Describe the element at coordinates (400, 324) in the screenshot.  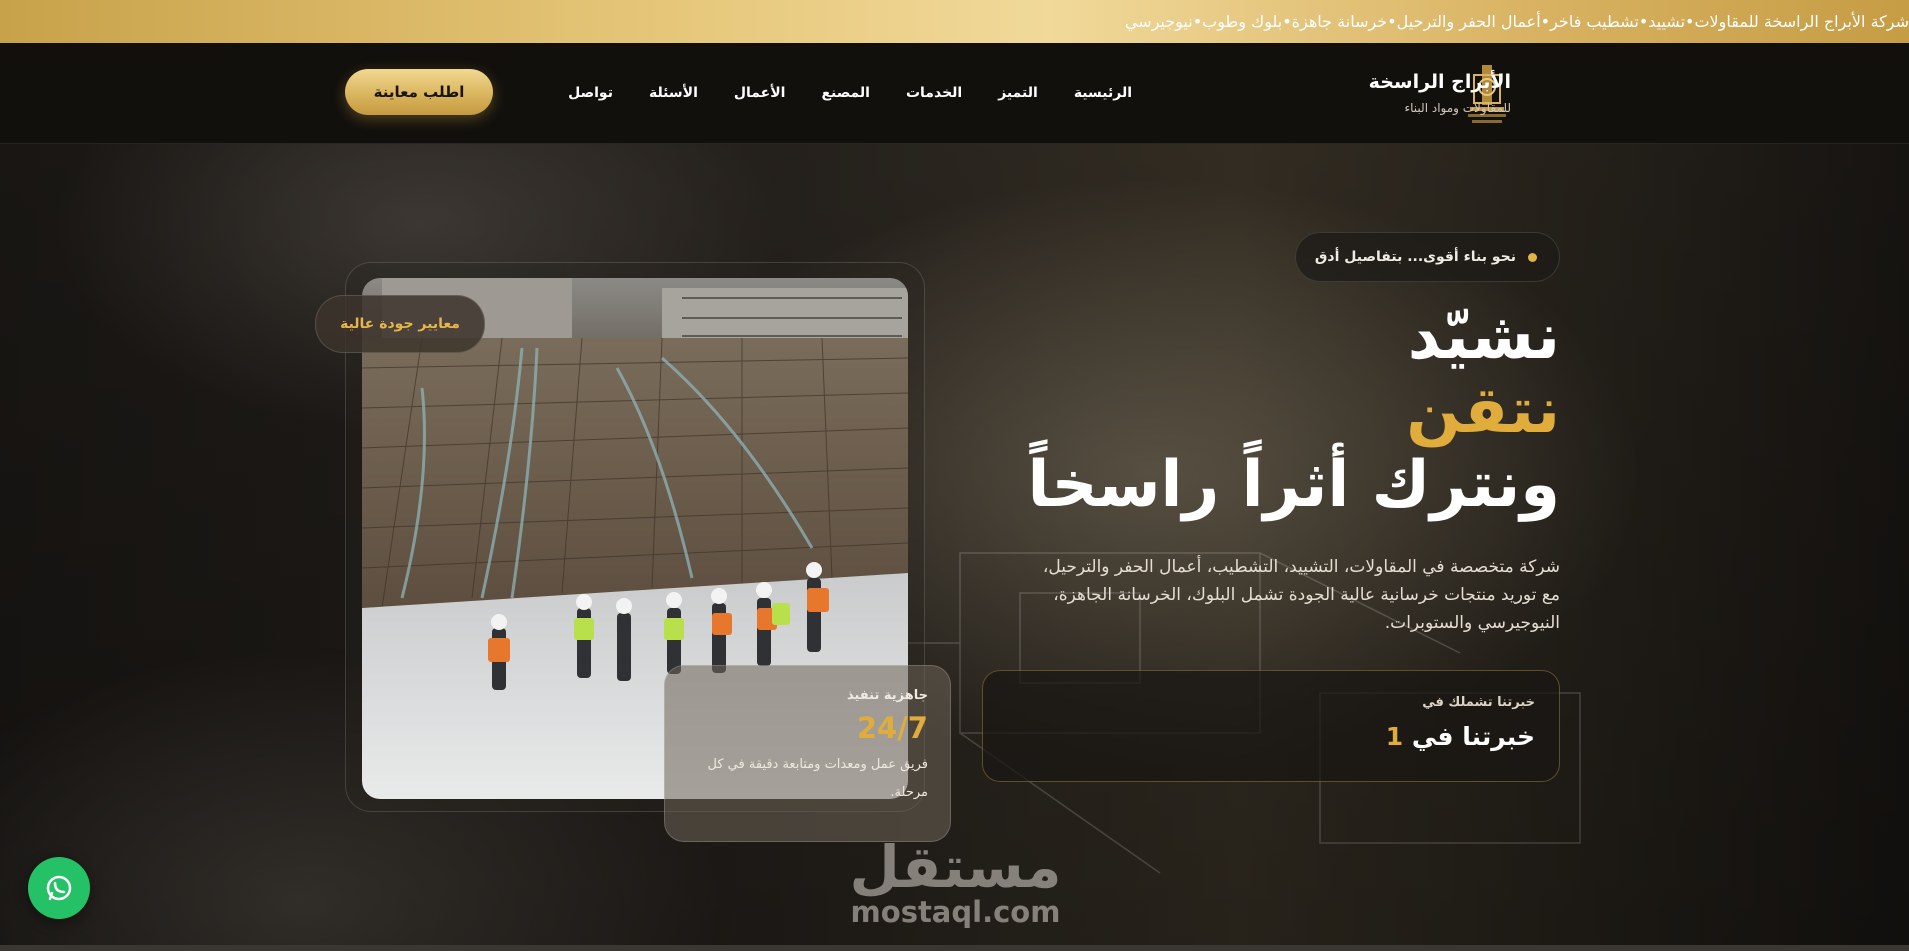
I see `quality-standards-chip: معايير جودة عالية` at that location.